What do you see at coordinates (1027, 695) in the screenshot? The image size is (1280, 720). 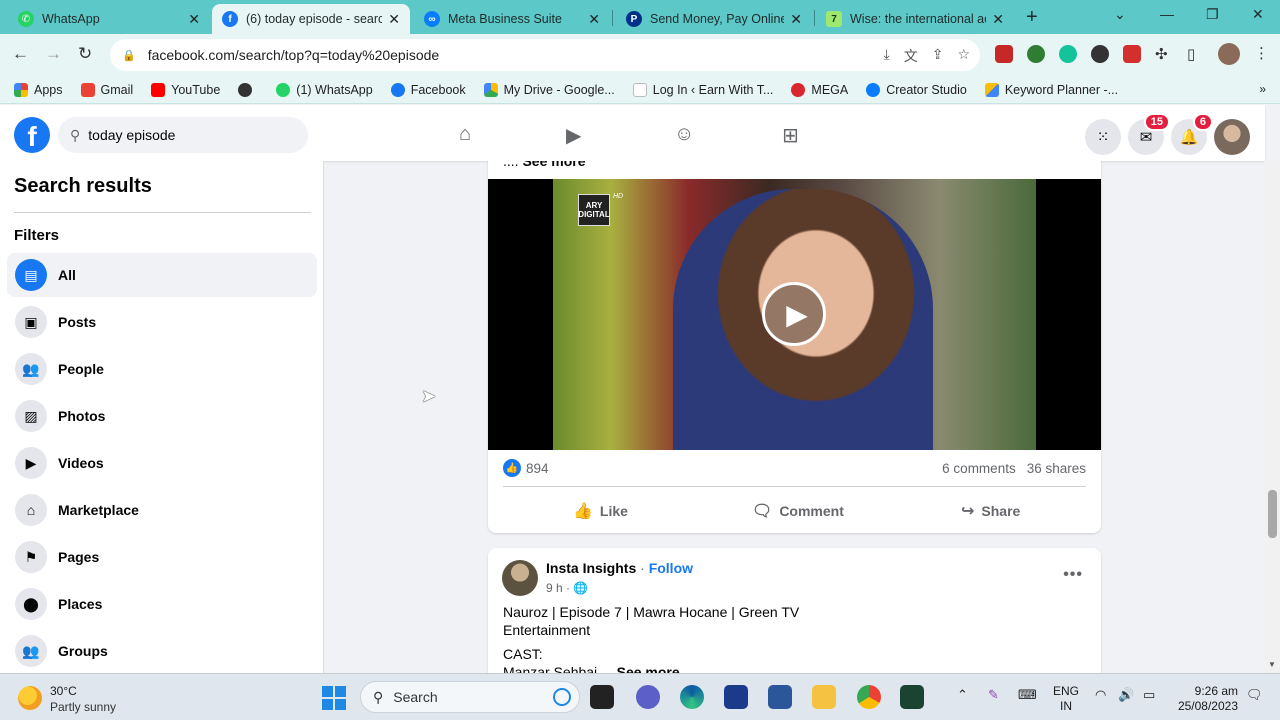 I see `keyboard-icon: ⌨` at bounding box center [1027, 695].